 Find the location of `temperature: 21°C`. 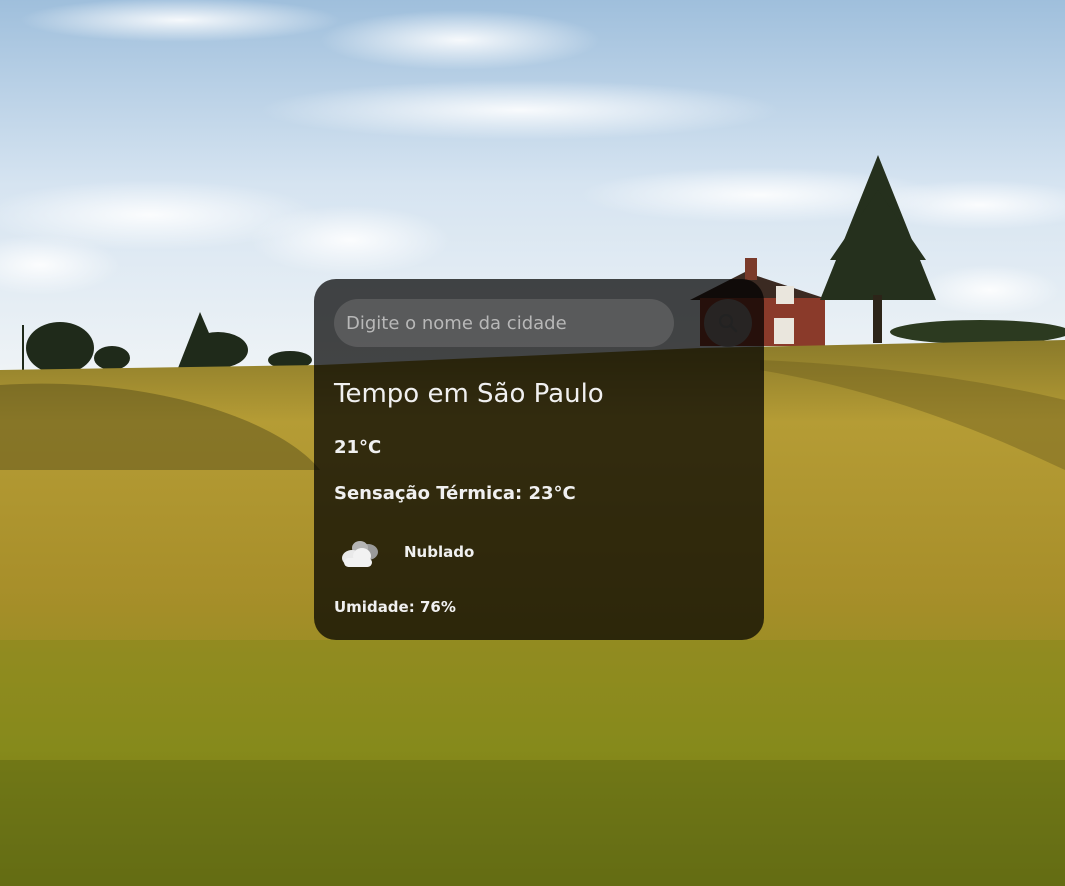

temperature: 21°C is located at coordinates (358, 447).